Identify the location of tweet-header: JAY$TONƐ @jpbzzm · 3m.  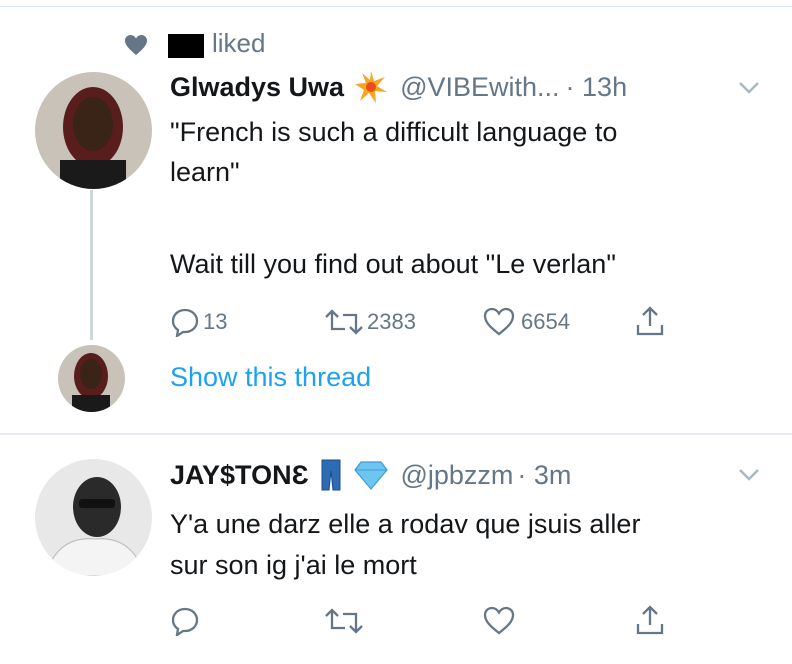
(370, 475).